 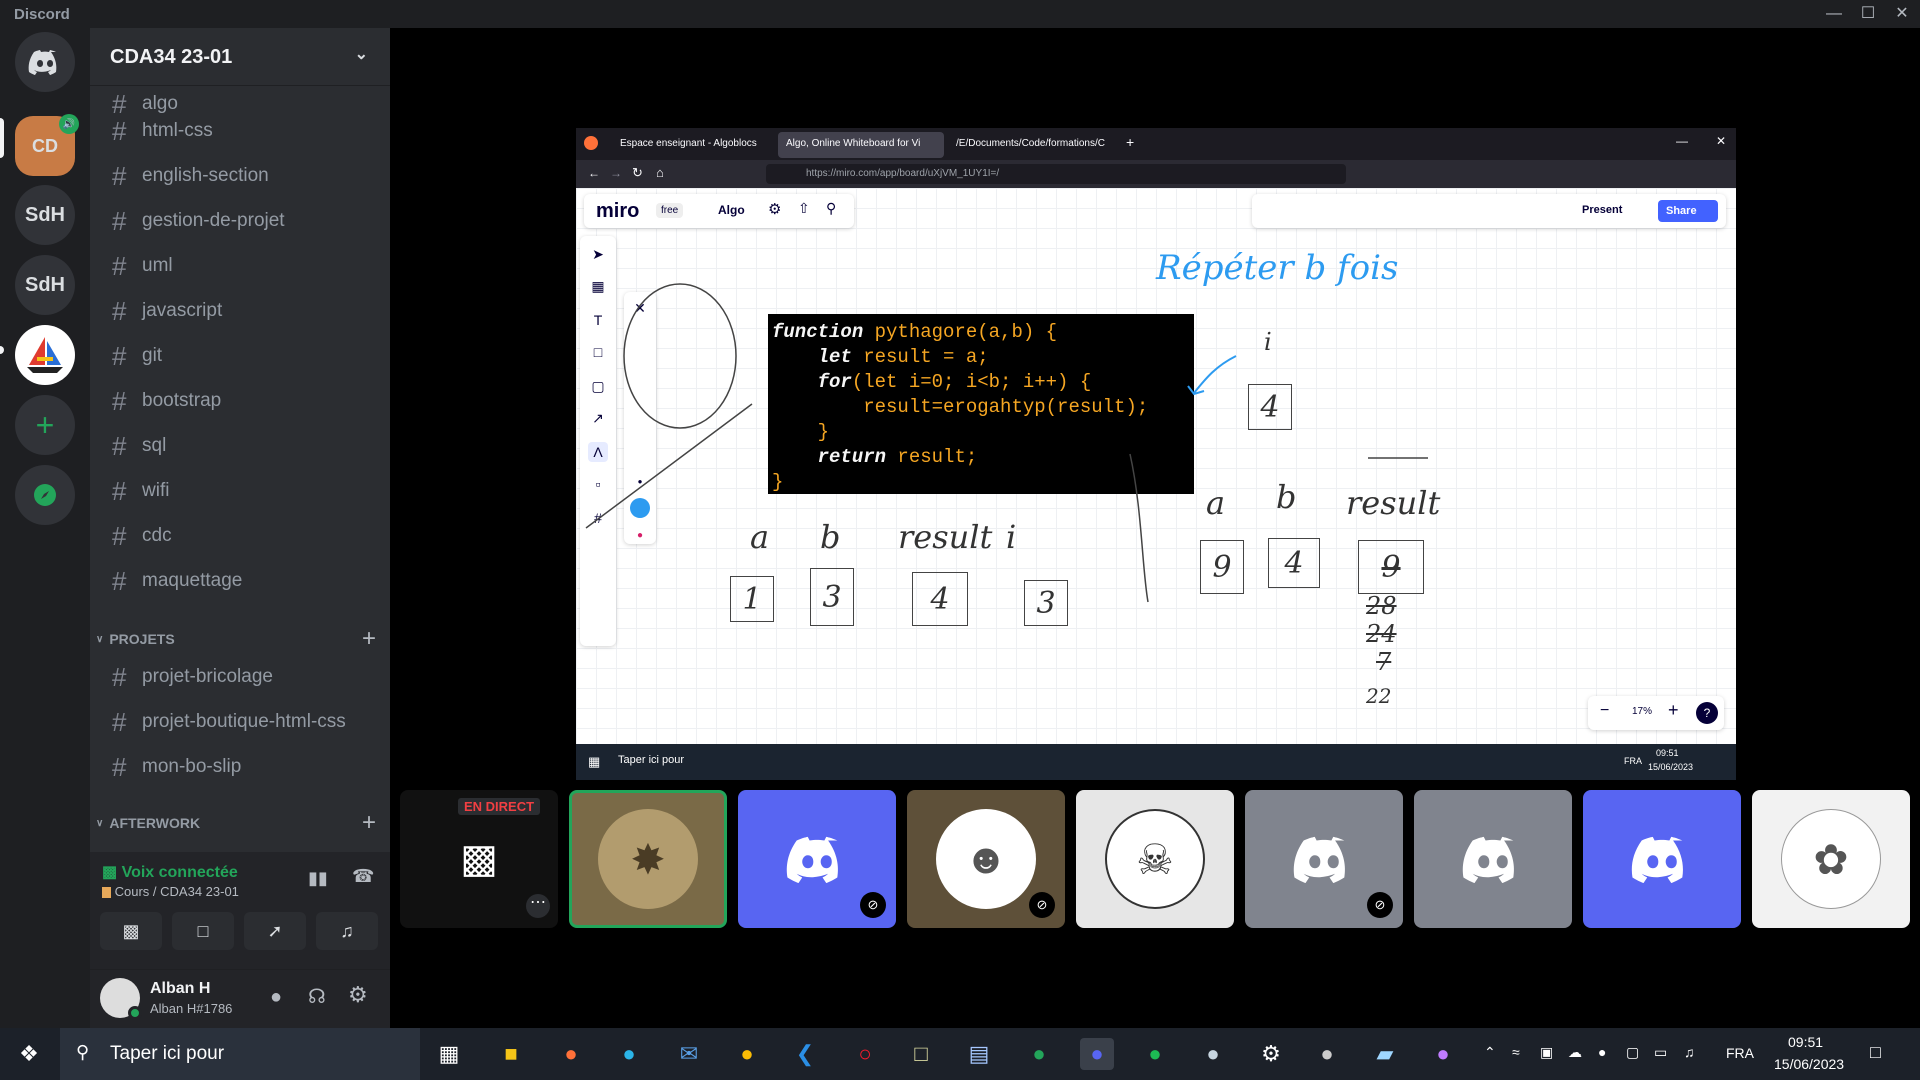 What do you see at coordinates (511, 1054) in the screenshot?
I see `file-explorer-icon: ■` at bounding box center [511, 1054].